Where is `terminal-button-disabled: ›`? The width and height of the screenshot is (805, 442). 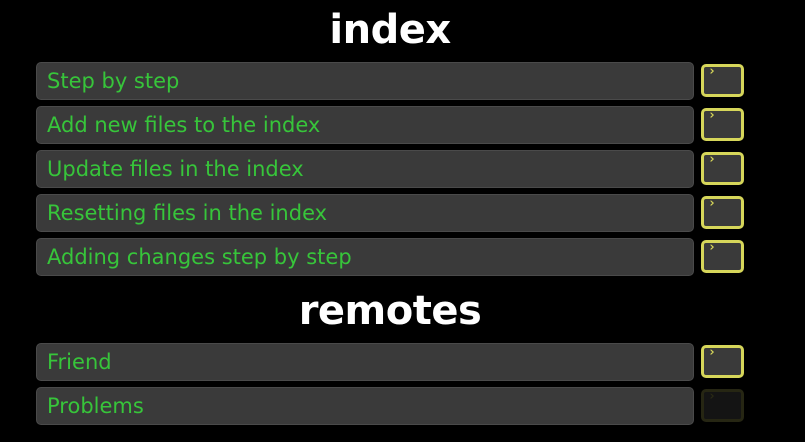 terminal-button-disabled: › is located at coordinates (722, 405).